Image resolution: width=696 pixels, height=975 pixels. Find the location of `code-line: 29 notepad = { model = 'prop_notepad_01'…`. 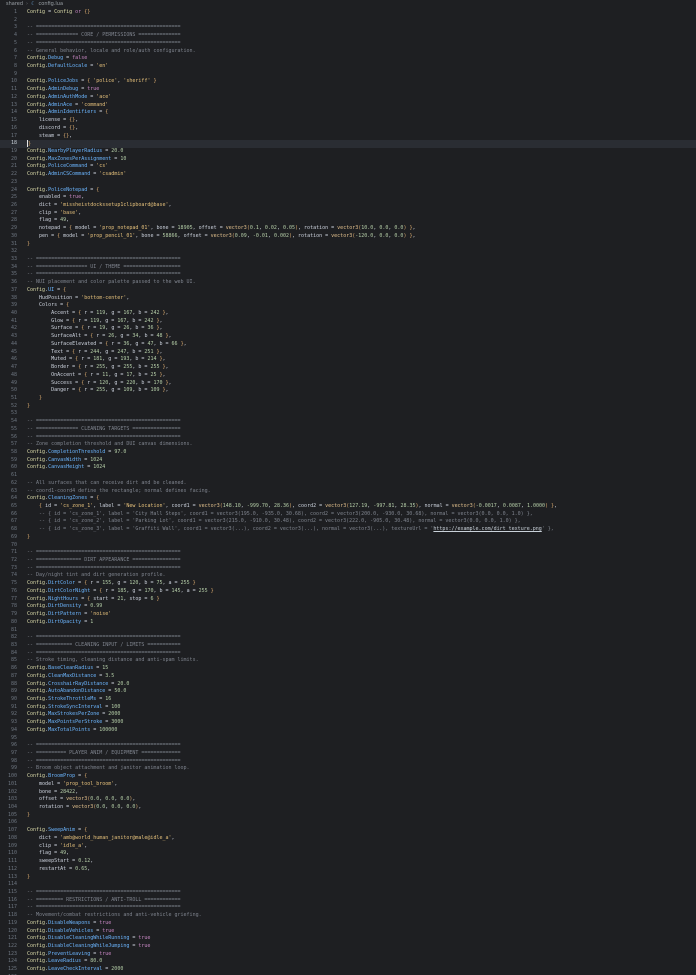

code-line: 29 notepad = { model = 'prop_notepad_01'… is located at coordinates (348, 229).